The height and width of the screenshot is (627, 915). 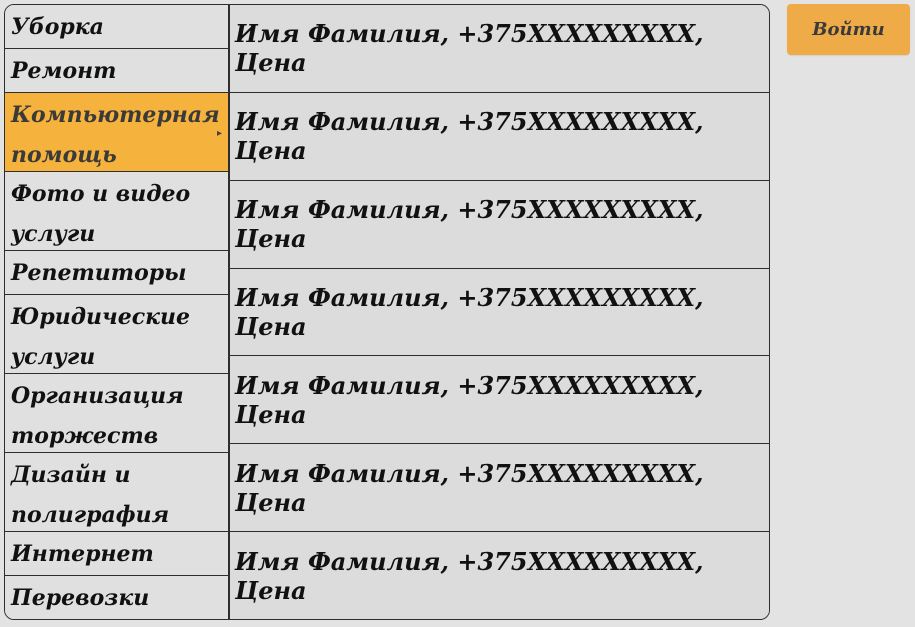 I want to click on category-label: Интернет, so click(x=82, y=554).